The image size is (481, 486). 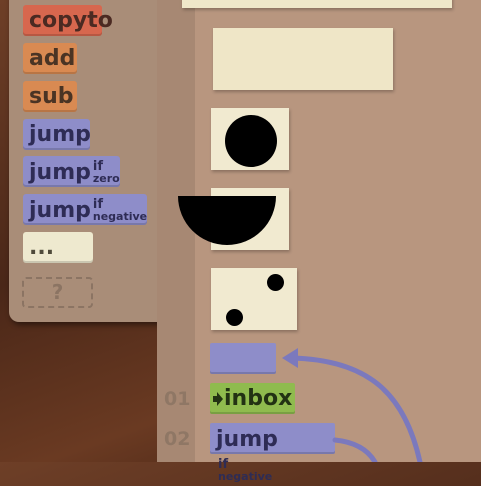 I want to click on inbox-label: inbox, so click(x=258, y=398).